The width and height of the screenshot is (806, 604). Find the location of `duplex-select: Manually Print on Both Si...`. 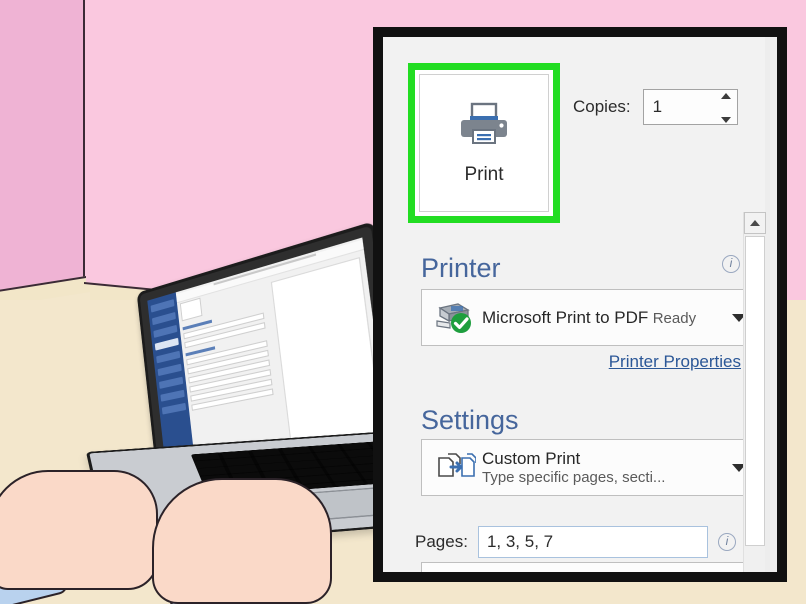

duplex-select: Manually Print on Both Si... is located at coordinates (589, 572).